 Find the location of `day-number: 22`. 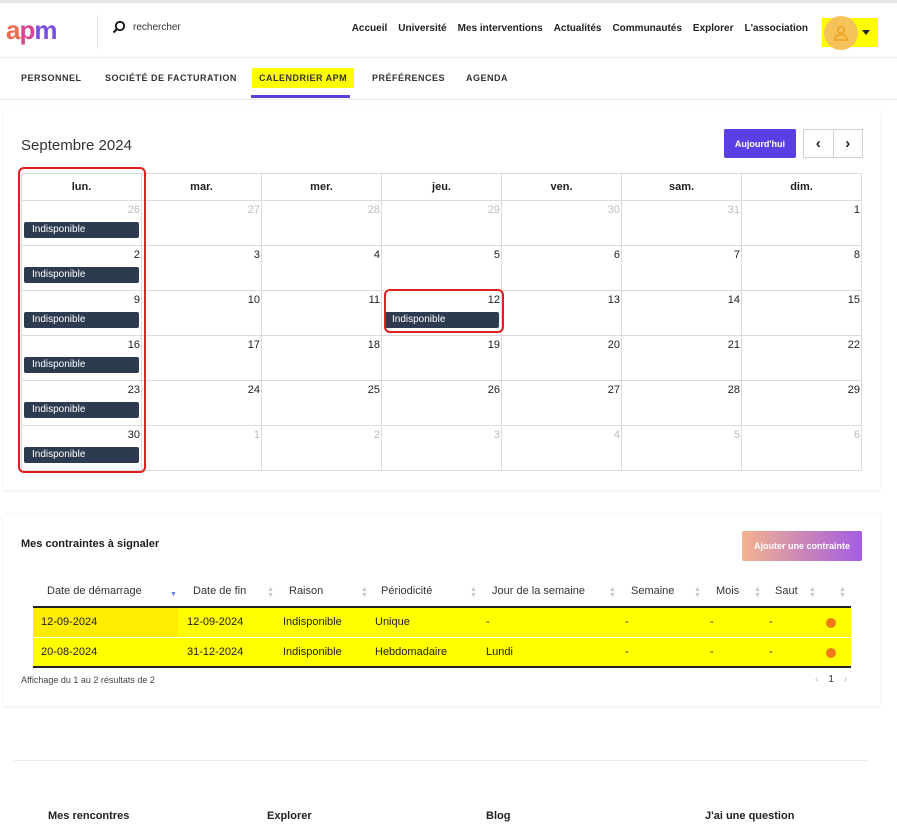

day-number: 22 is located at coordinates (853, 345).